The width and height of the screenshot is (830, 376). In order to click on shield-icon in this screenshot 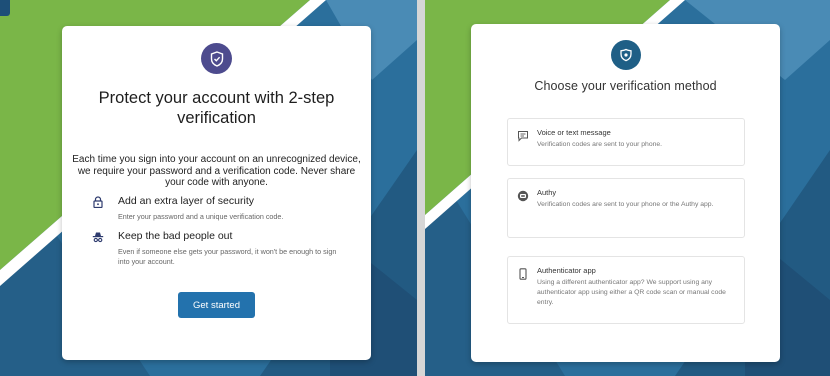, I will do `click(626, 55)`.